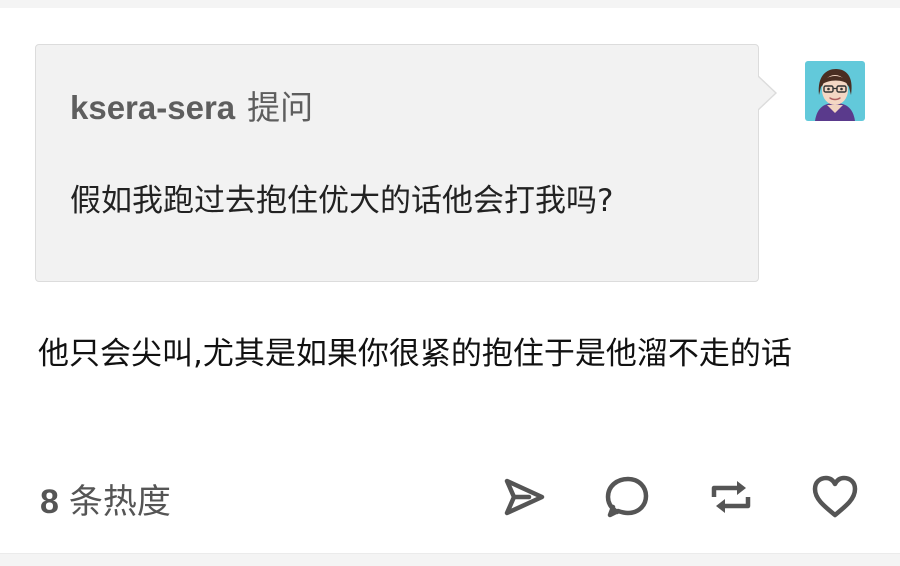  Describe the element at coordinates (415, 354) in the screenshot. I see `answer-text: 他只会尖叫,尤其是如果你很紧的抱住于是他溜不走的话` at that location.